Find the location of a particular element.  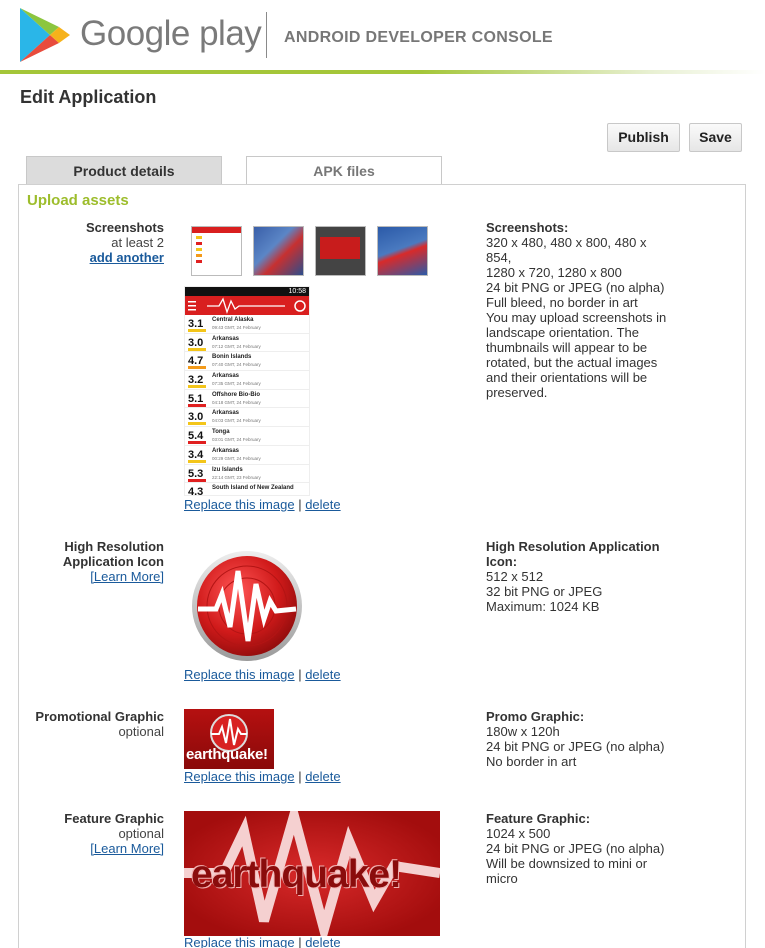

screenshots-info-title: Screenshots: is located at coordinates (527, 227).